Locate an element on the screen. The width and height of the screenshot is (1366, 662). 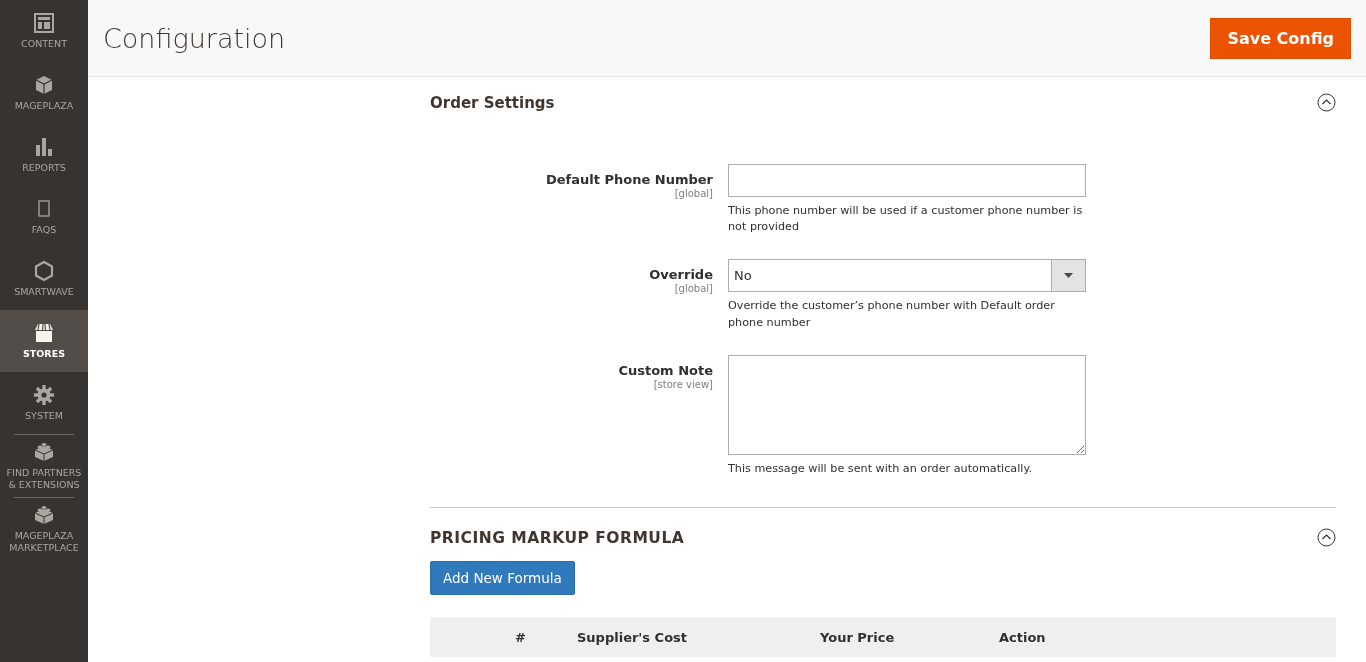
field-note: This message will be sent with an order automatically. is located at coordinates (880, 468).